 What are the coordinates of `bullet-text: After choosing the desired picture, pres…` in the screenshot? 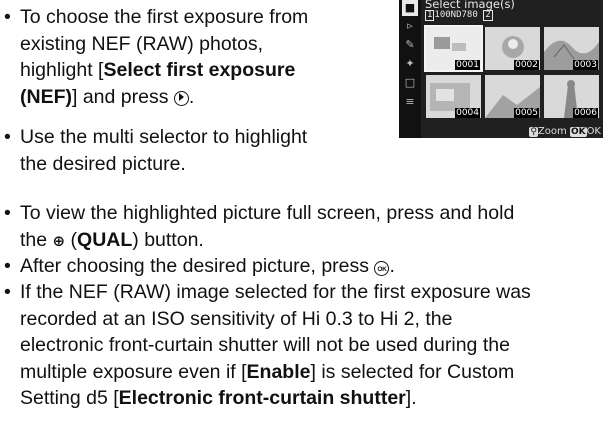 It's located at (207, 266).